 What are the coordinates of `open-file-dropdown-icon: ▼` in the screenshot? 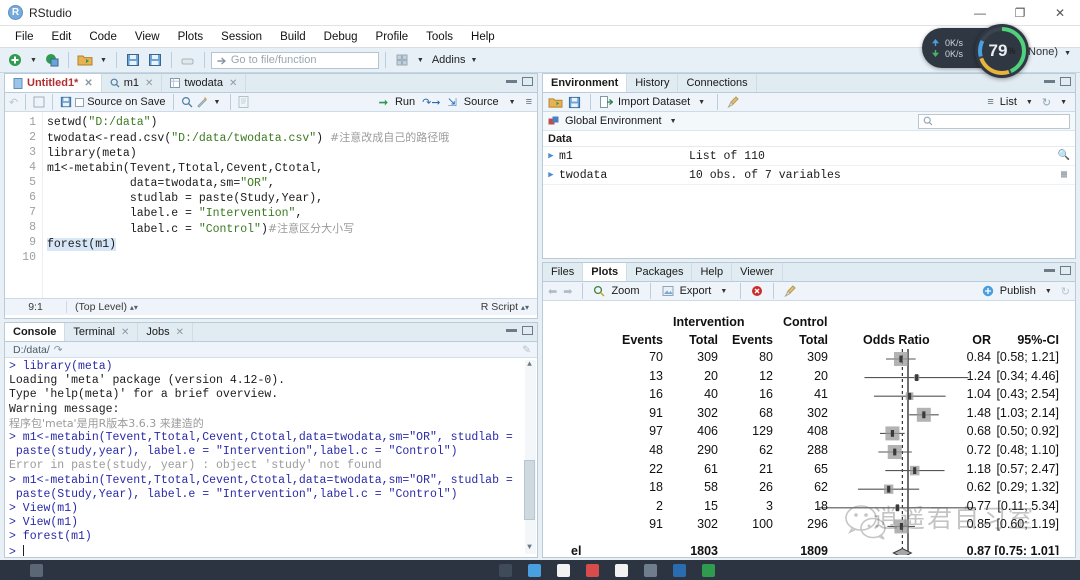 It's located at (103, 60).